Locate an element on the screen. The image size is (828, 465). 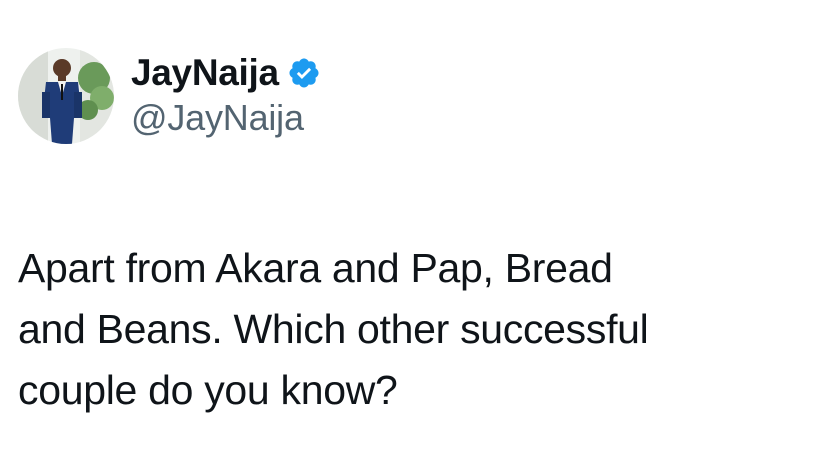
name-row: JayNaija is located at coordinates (226, 73).